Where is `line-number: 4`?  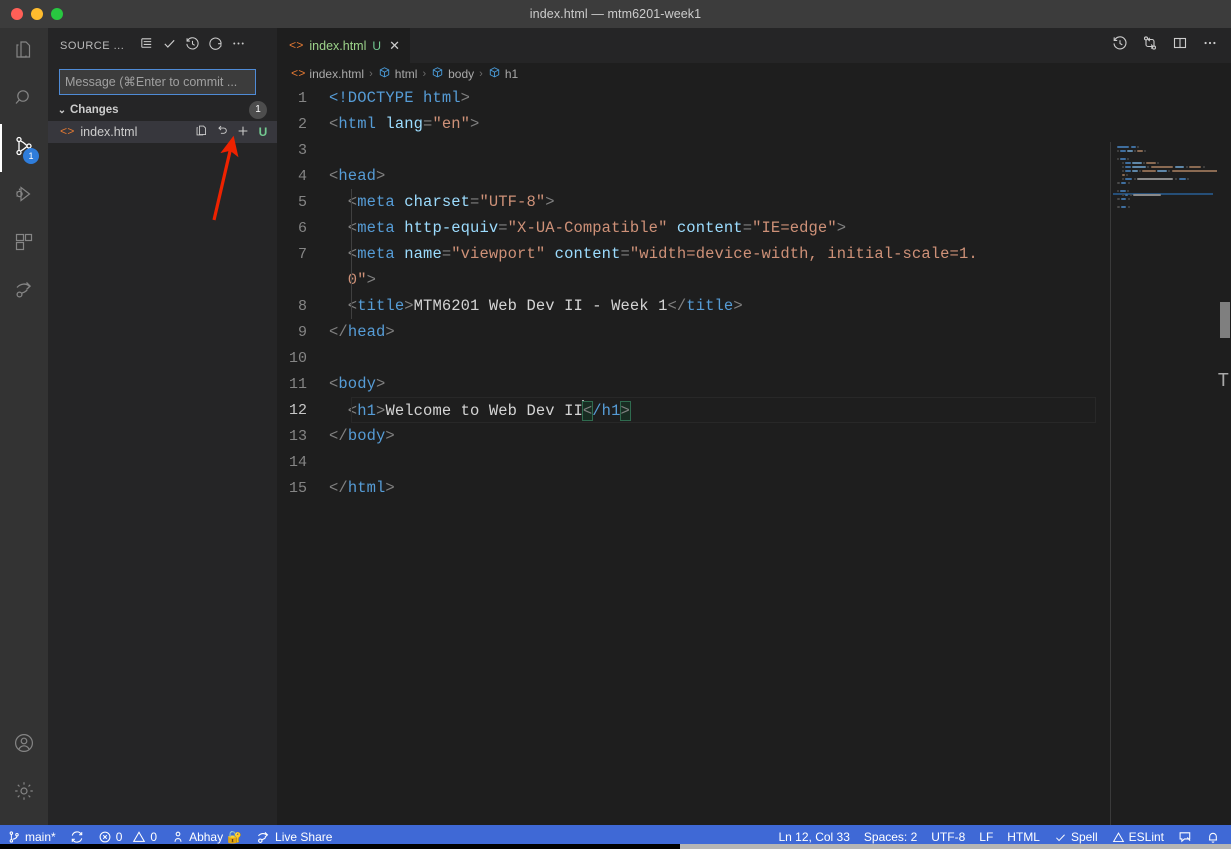 line-number: 4 is located at coordinates (302, 176).